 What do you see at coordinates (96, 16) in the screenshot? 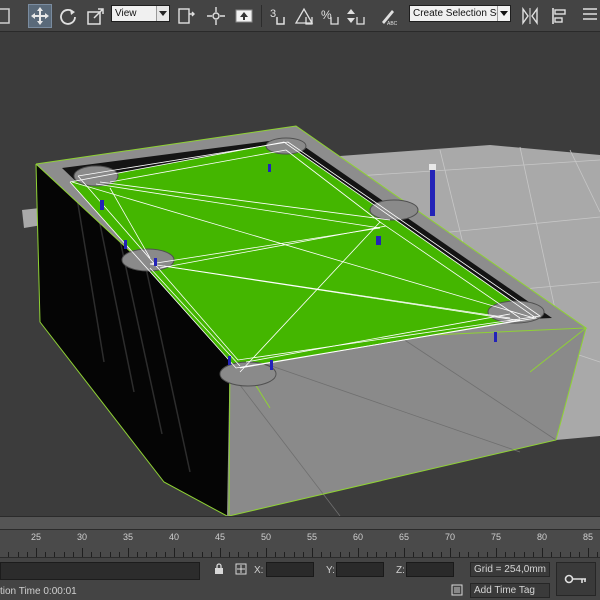
I see `scale-icon` at bounding box center [96, 16].